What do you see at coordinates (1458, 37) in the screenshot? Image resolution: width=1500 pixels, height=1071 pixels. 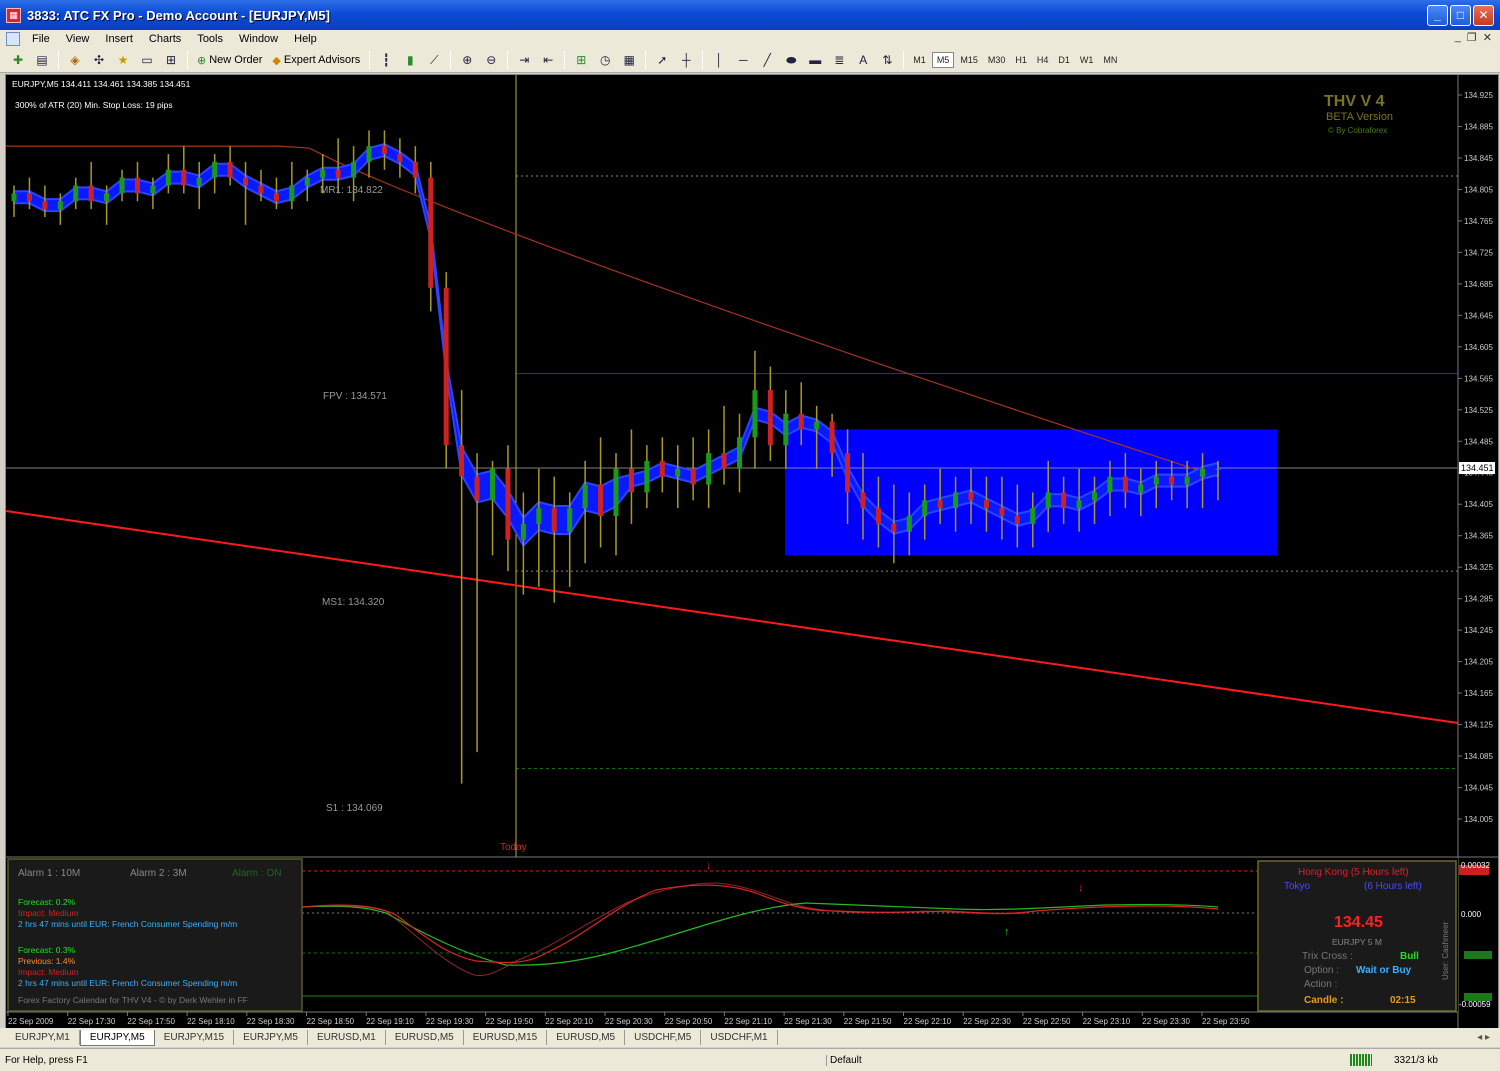 I see `mdi-minimize-icon: _` at bounding box center [1458, 37].